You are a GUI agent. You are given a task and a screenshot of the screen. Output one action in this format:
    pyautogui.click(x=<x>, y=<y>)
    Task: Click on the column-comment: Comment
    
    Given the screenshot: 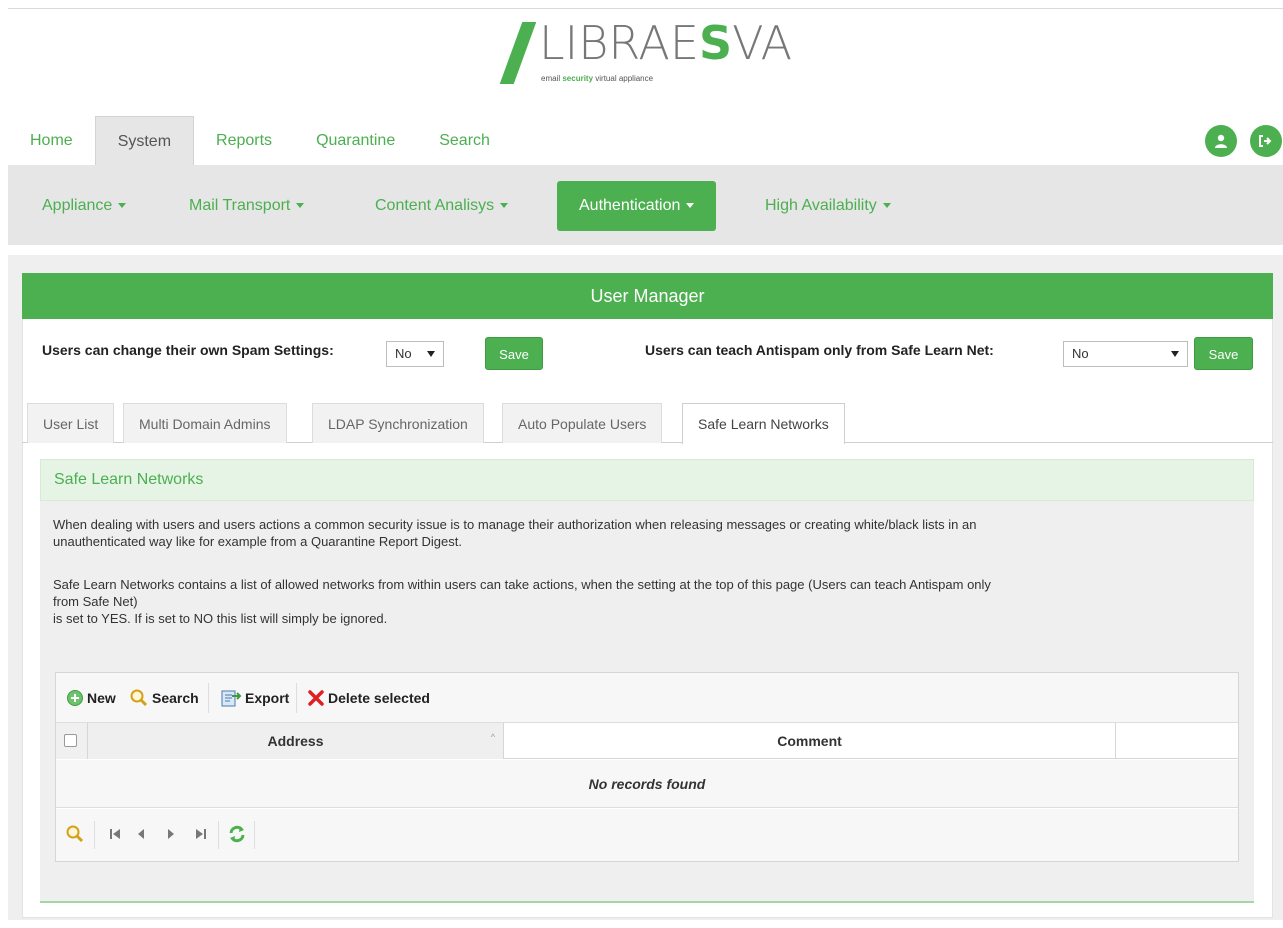 What is the action you would take?
    pyautogui.click(x=810, y=741)
    